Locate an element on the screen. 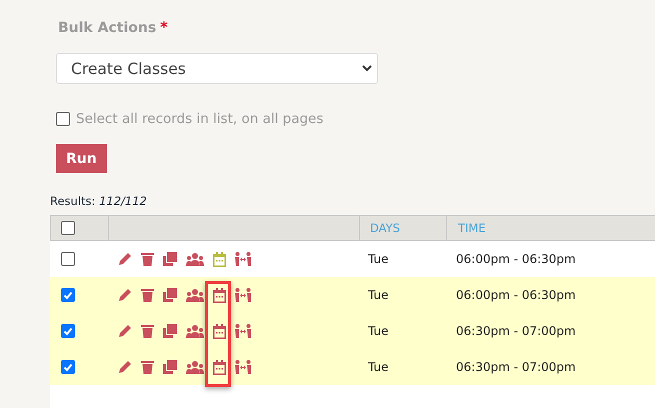 Image resolution: width=655 pixels, height=408 pixels. required-mark: * is located at coordinates (164, 28).